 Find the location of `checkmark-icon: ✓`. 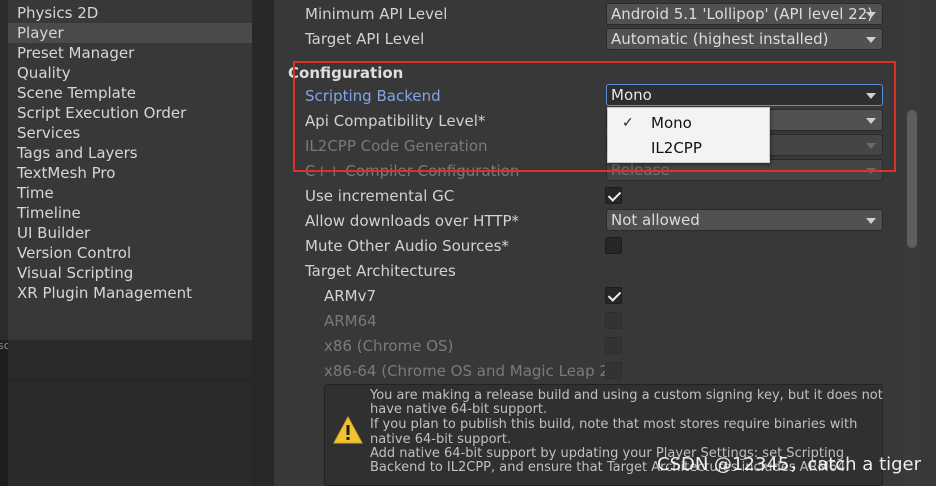

checkmark-icon: ✓ is located at coordinates (628, 123).